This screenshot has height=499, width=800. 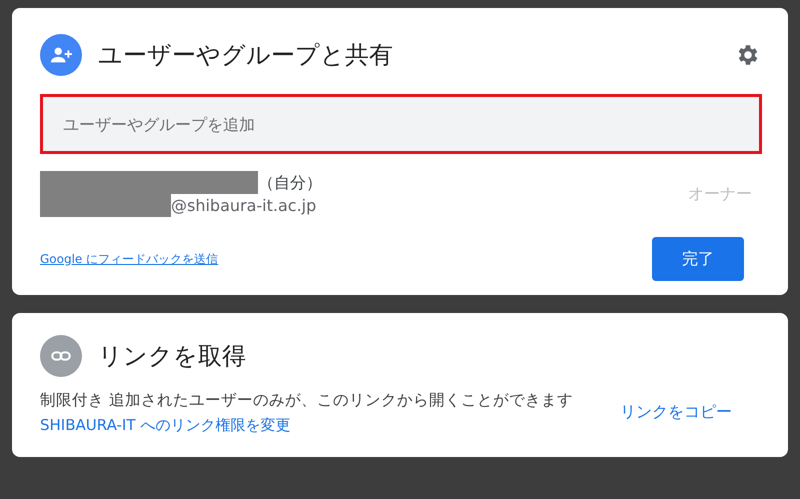 I want to click on name-suffix: （自分）, so click(x=290, y=183).